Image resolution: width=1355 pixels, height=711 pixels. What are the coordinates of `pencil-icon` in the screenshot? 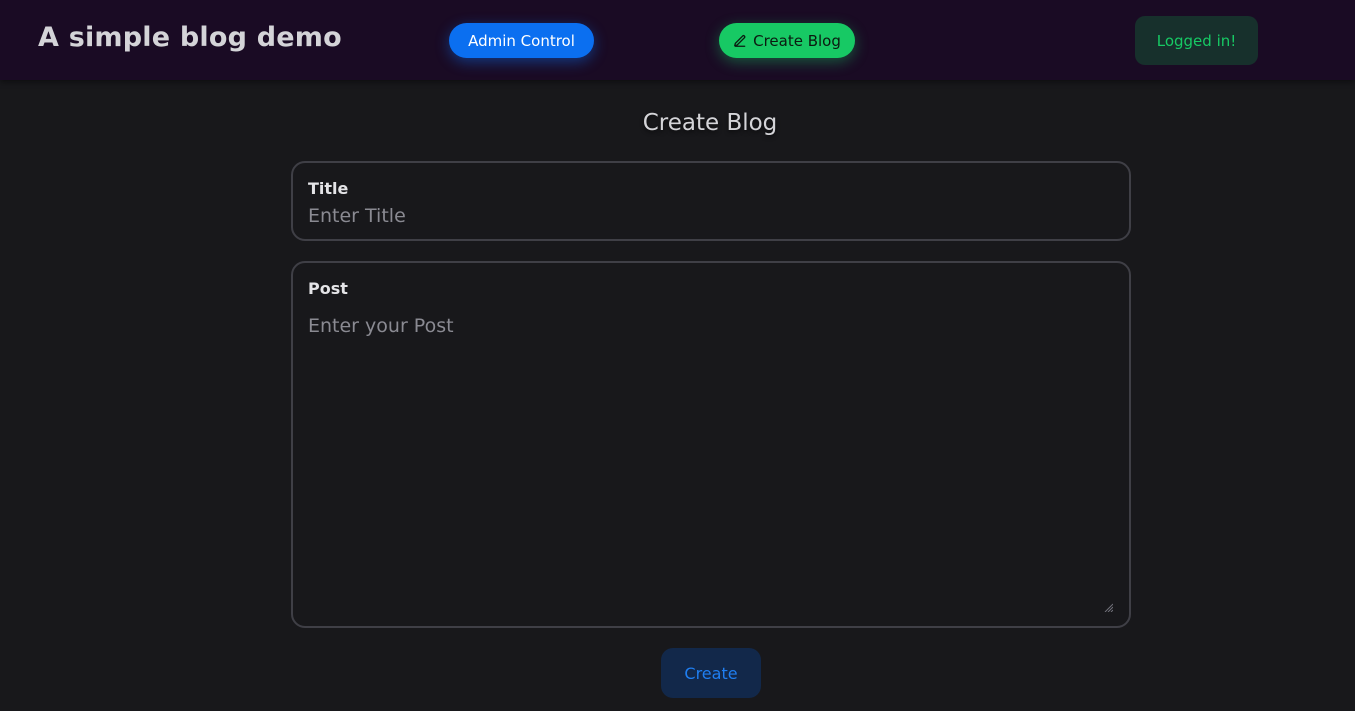 It's located at (740, 40).